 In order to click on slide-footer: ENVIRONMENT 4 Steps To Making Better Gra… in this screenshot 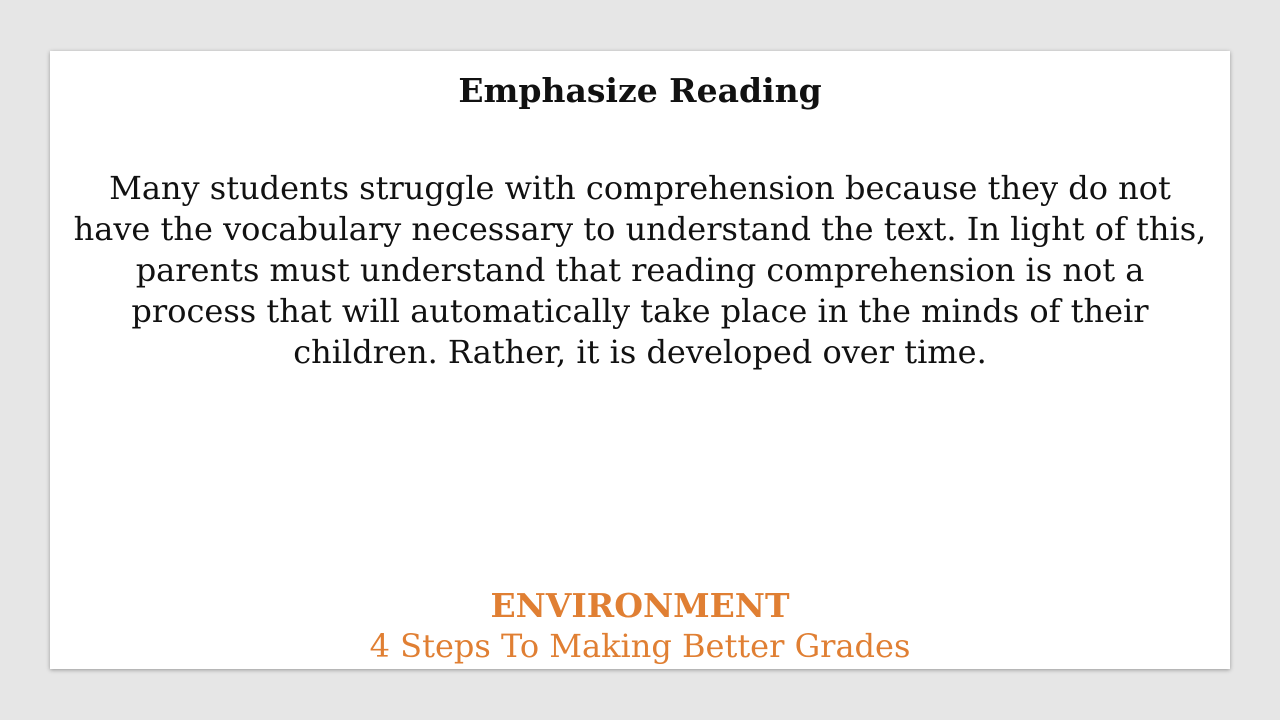, I will do `click(640, 626)`.